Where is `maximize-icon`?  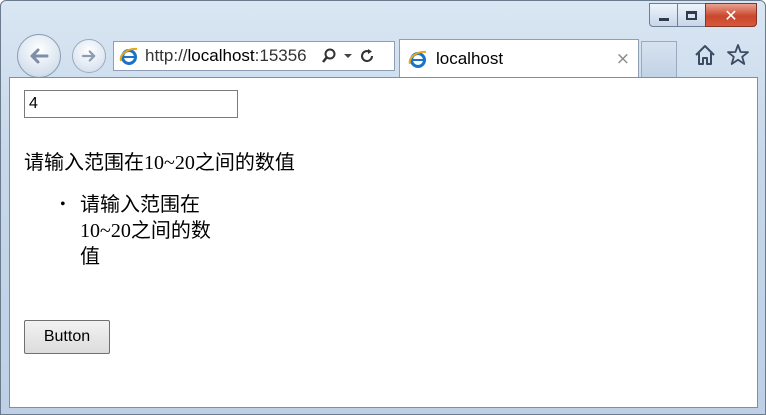 maximize-icon is located at coordinates (691, 15).